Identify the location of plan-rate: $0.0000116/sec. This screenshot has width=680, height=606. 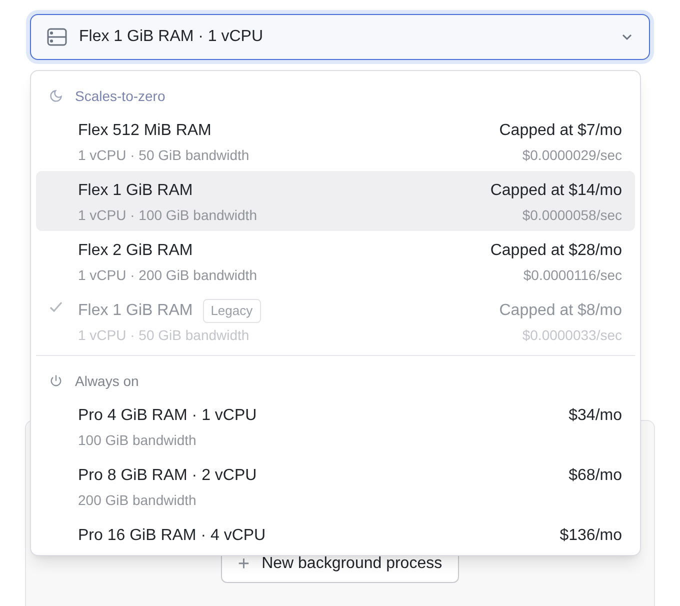
(572, 275).